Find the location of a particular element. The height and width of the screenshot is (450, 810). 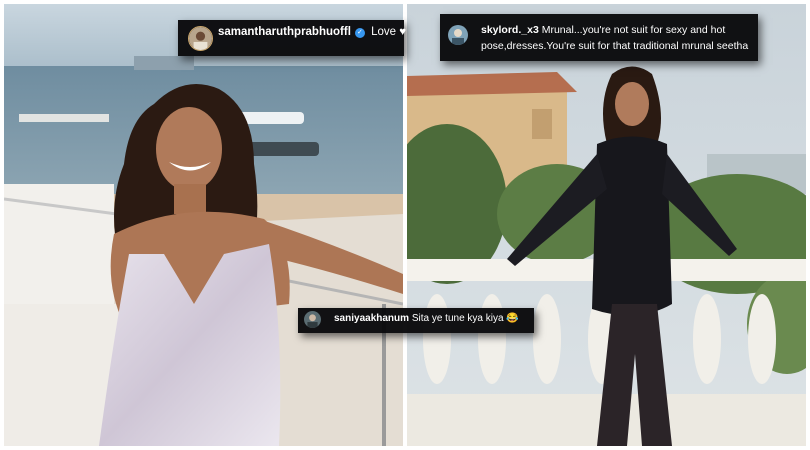

comment-line: saniyaakhanum Sita ye tune kya kiya 😂 is located at coordinates (426, 318).